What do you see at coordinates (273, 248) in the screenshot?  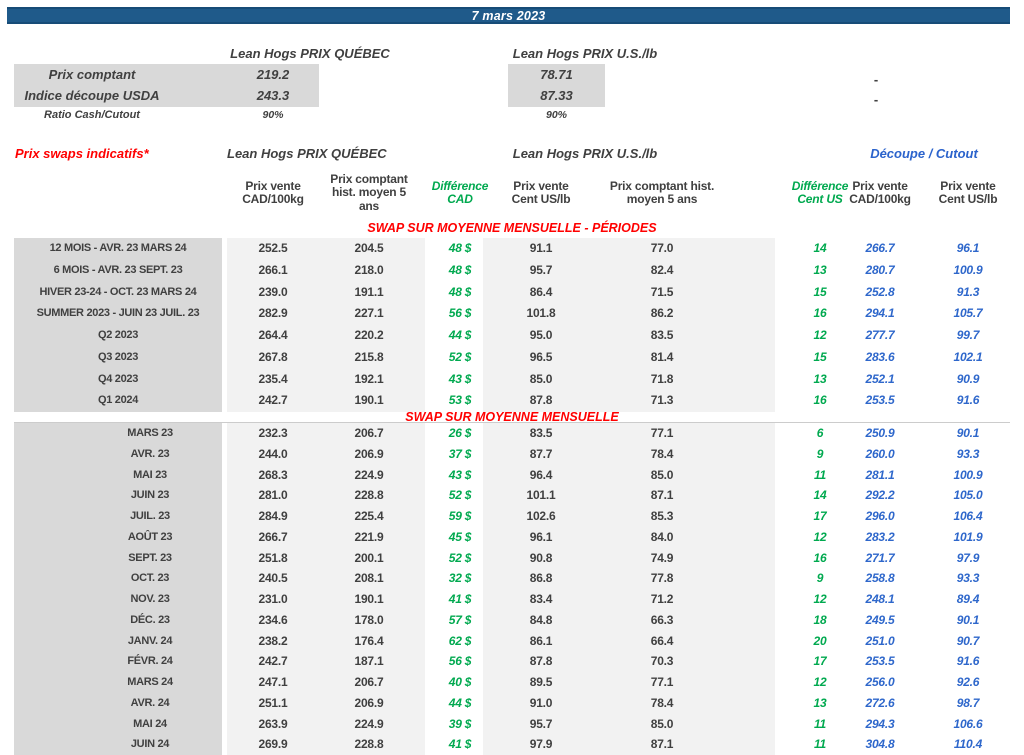 I see `cell-col1: 252.5` at bounding box center [273, 248].